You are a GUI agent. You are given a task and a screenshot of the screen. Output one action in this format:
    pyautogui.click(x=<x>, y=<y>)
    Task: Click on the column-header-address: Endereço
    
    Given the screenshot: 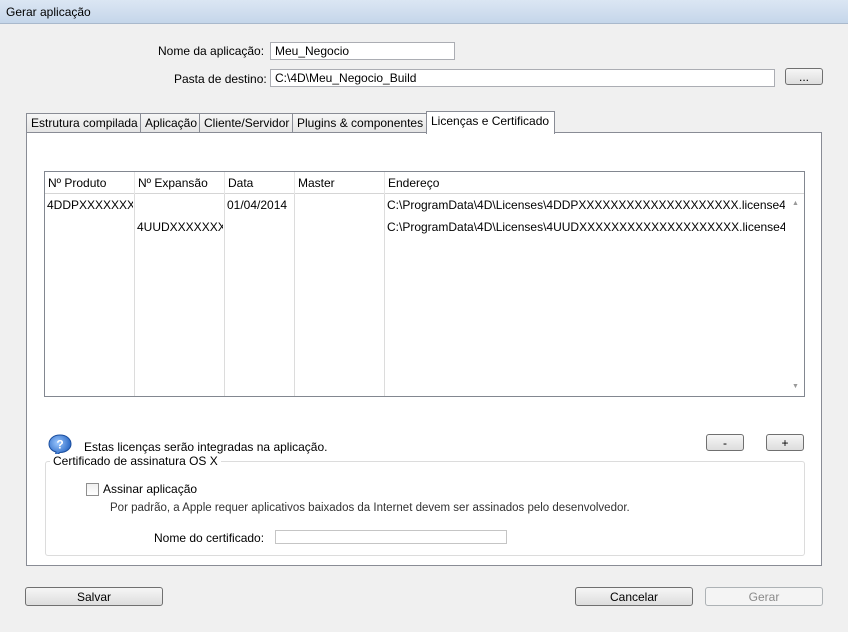 What is the action you would take?
    pyautogui.click(x=586, y=183)
    